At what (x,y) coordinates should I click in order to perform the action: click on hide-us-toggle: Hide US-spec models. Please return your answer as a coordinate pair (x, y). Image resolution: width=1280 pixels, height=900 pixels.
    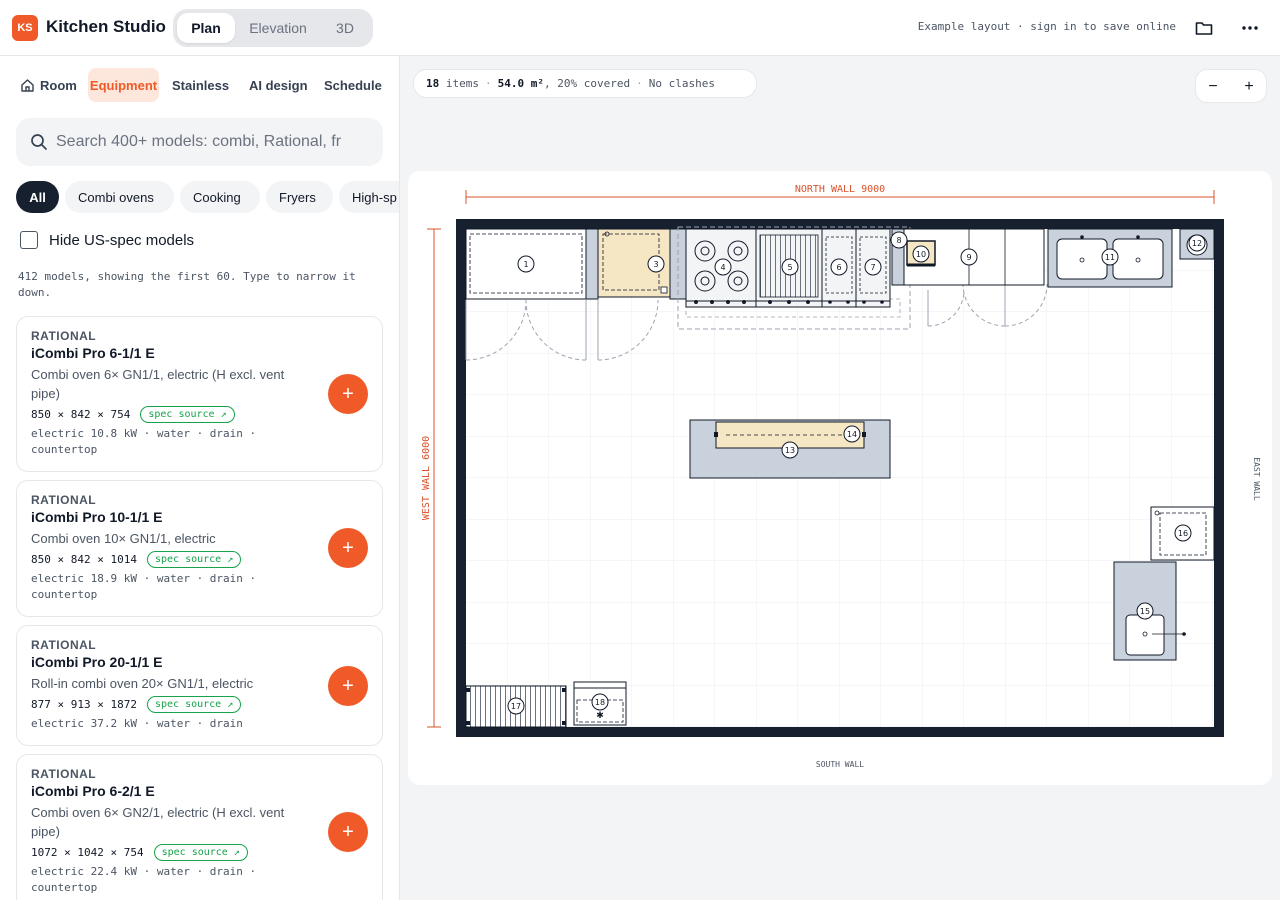
    Looking at the image, I should click on (107, 240).